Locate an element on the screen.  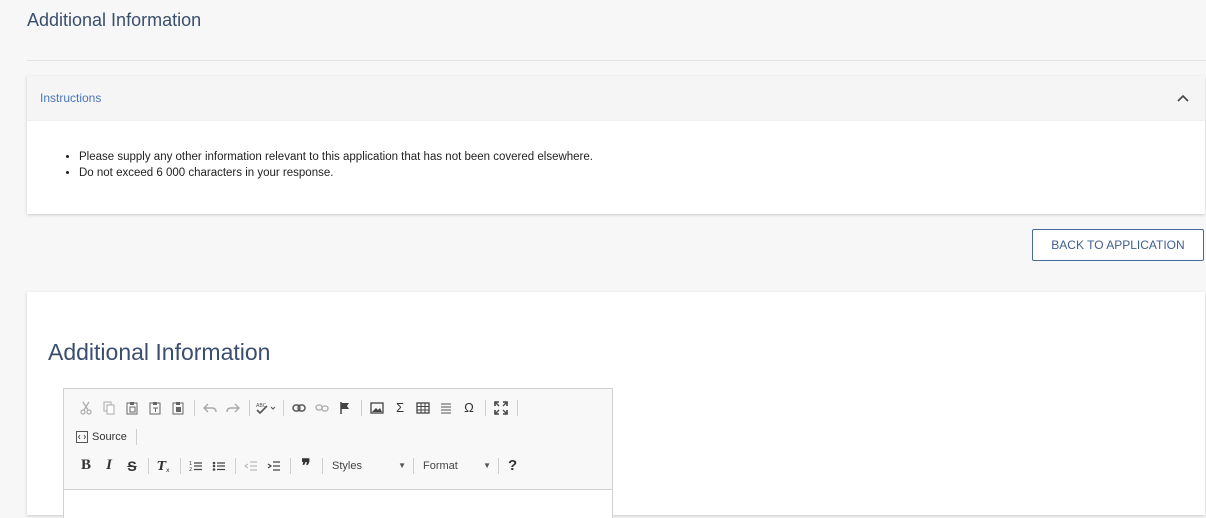
undo-icon is located at coordinates (210, 408).